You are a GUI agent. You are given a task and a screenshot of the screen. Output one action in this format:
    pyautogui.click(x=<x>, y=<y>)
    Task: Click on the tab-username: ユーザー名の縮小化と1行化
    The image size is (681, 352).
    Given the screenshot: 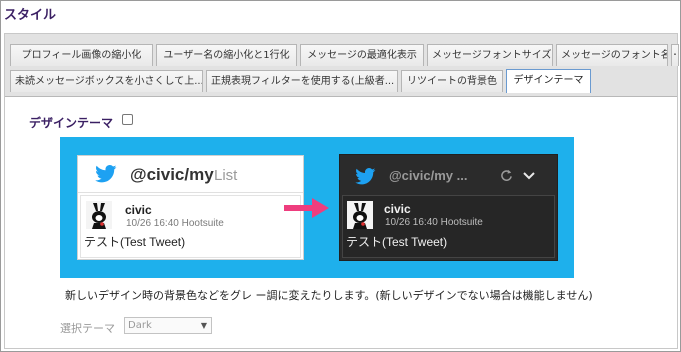 What is the action you would take?
    pyautogui.click(x=226, y=55)
    